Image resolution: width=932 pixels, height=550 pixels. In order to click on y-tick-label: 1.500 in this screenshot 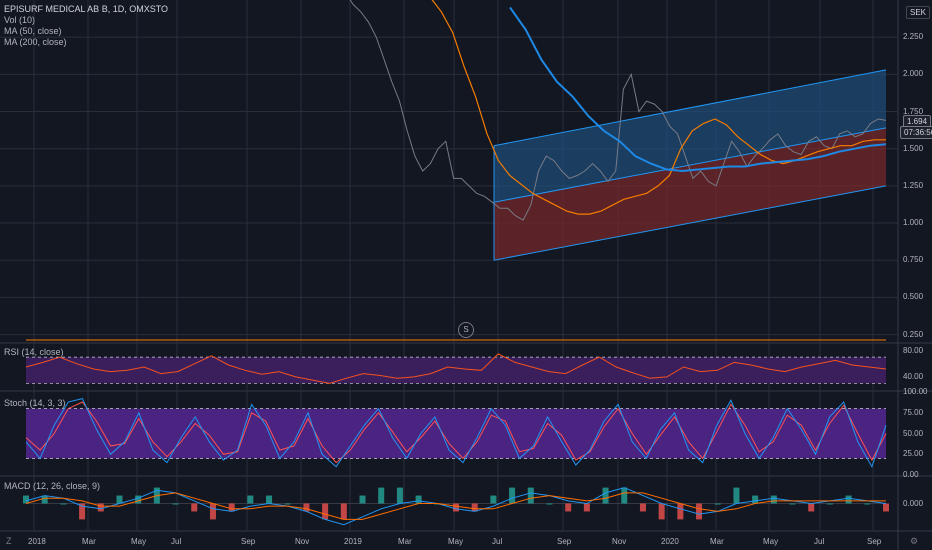, I will do `click(913, 148)`.